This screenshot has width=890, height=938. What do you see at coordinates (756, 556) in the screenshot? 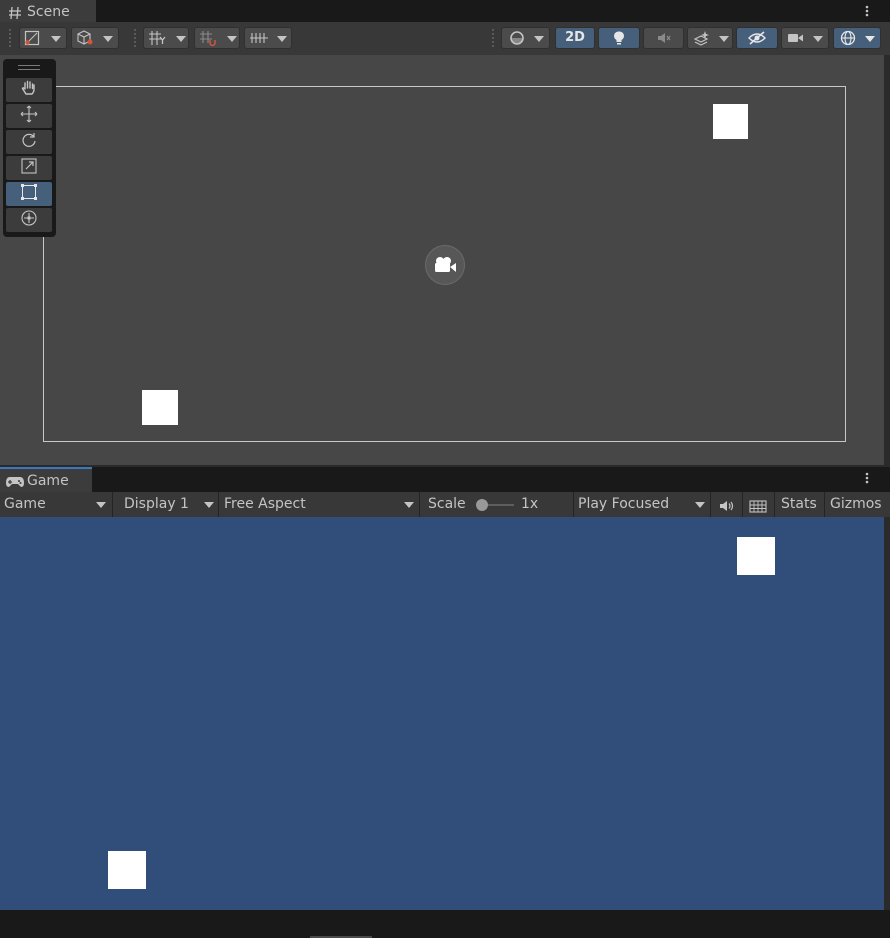
I see `game-sprite-square-top-right` at bounding box center [756, 556].